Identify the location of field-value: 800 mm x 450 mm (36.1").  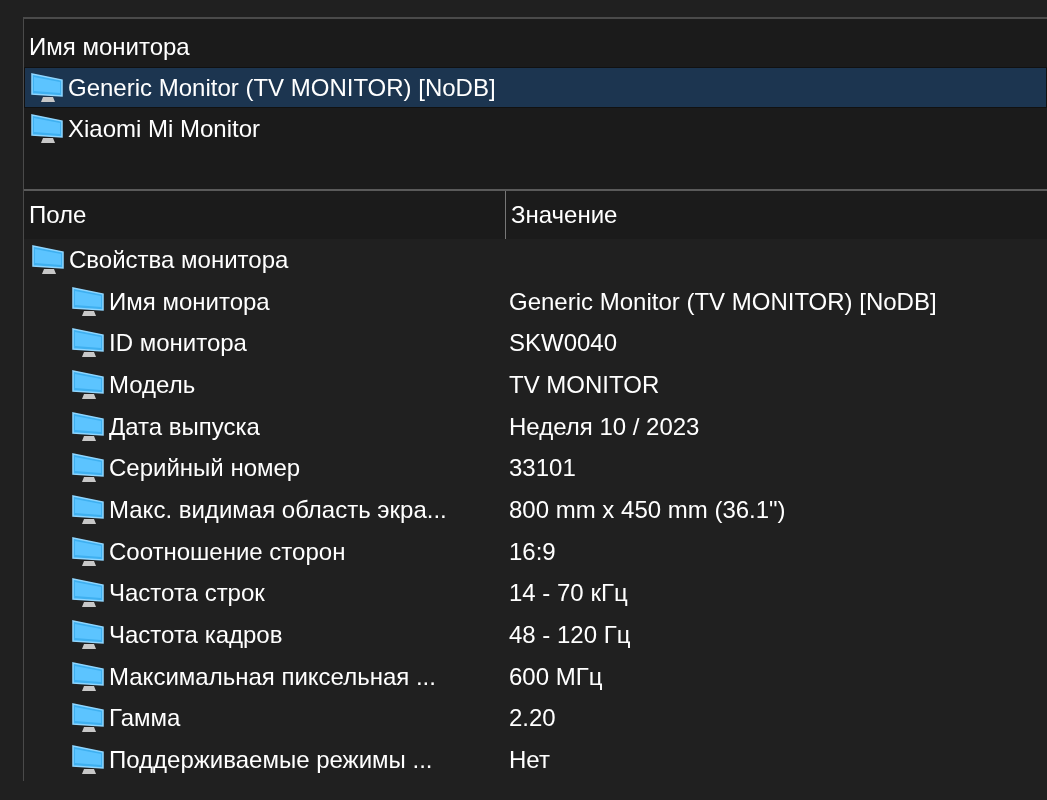
(647, 509).